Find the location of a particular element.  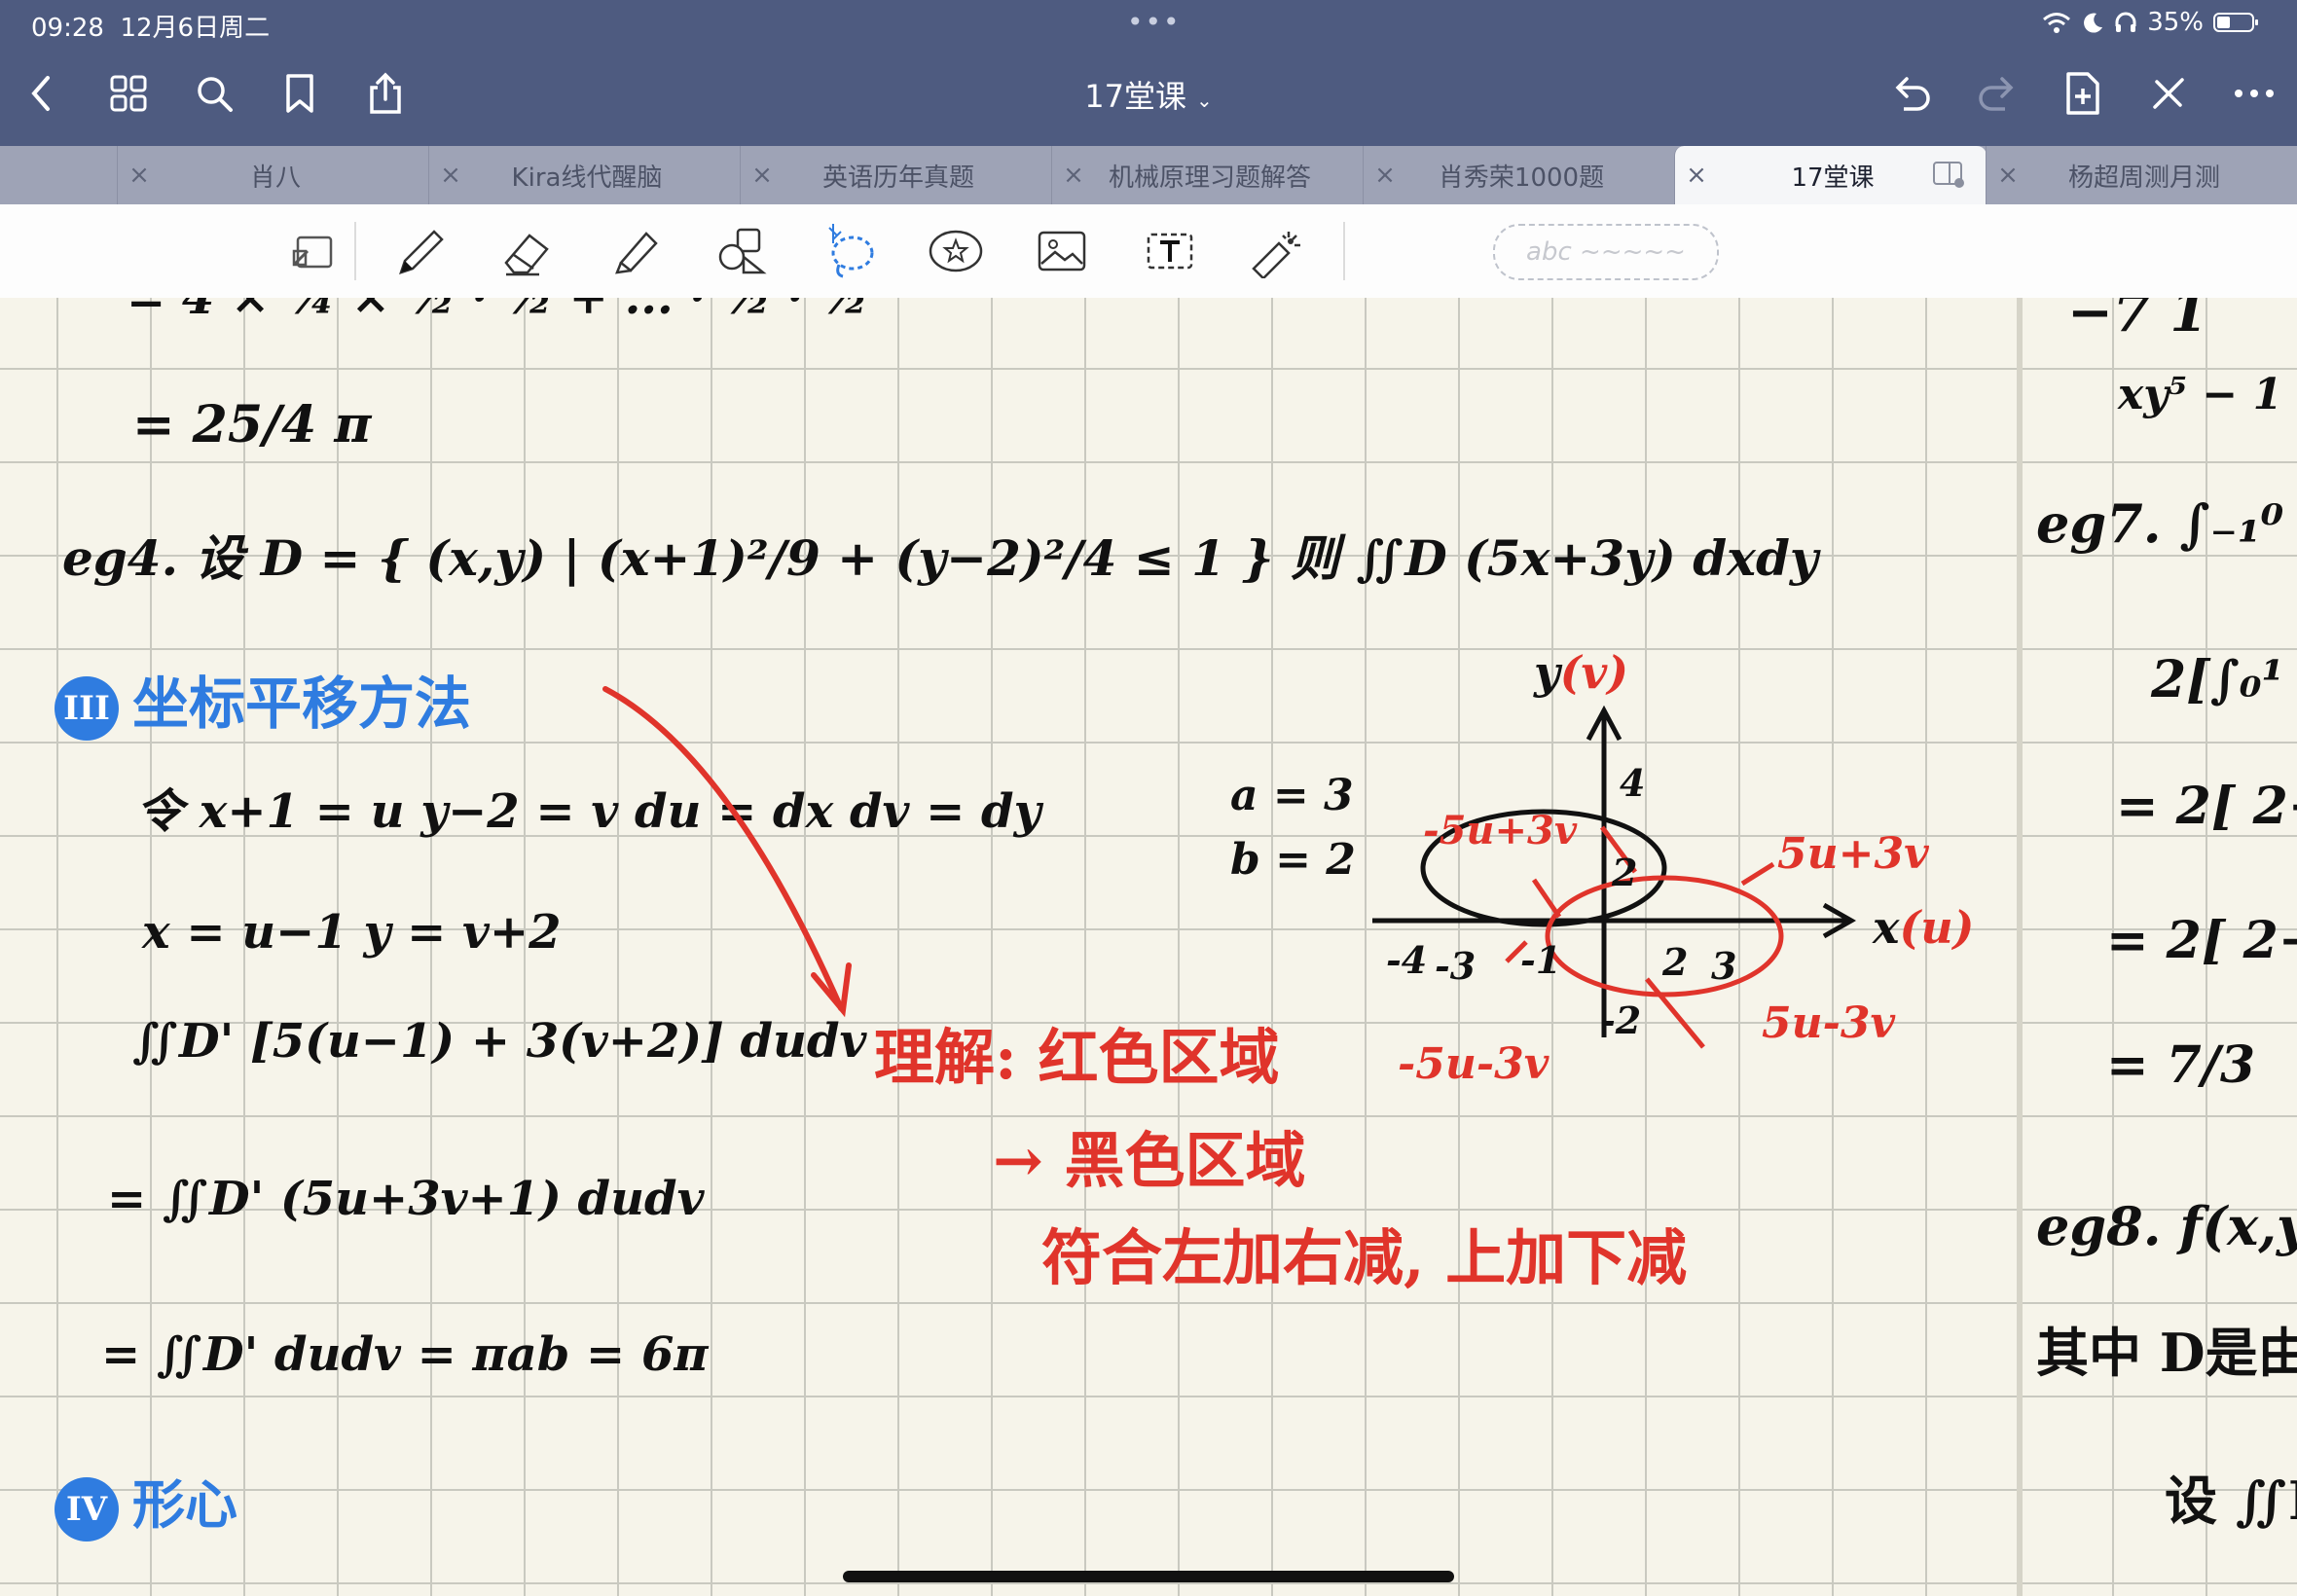

eraser-tool is located at coordinates (527, 251).